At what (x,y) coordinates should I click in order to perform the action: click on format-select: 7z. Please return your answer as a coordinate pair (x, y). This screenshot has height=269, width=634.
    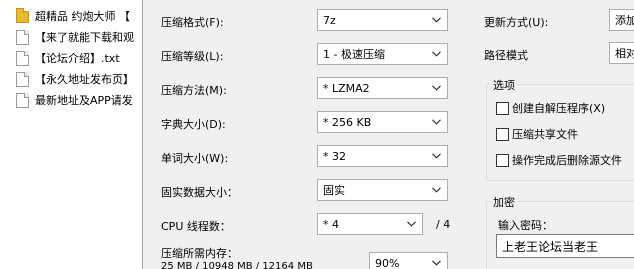
    Looking at the image, I should click on (382, 20).